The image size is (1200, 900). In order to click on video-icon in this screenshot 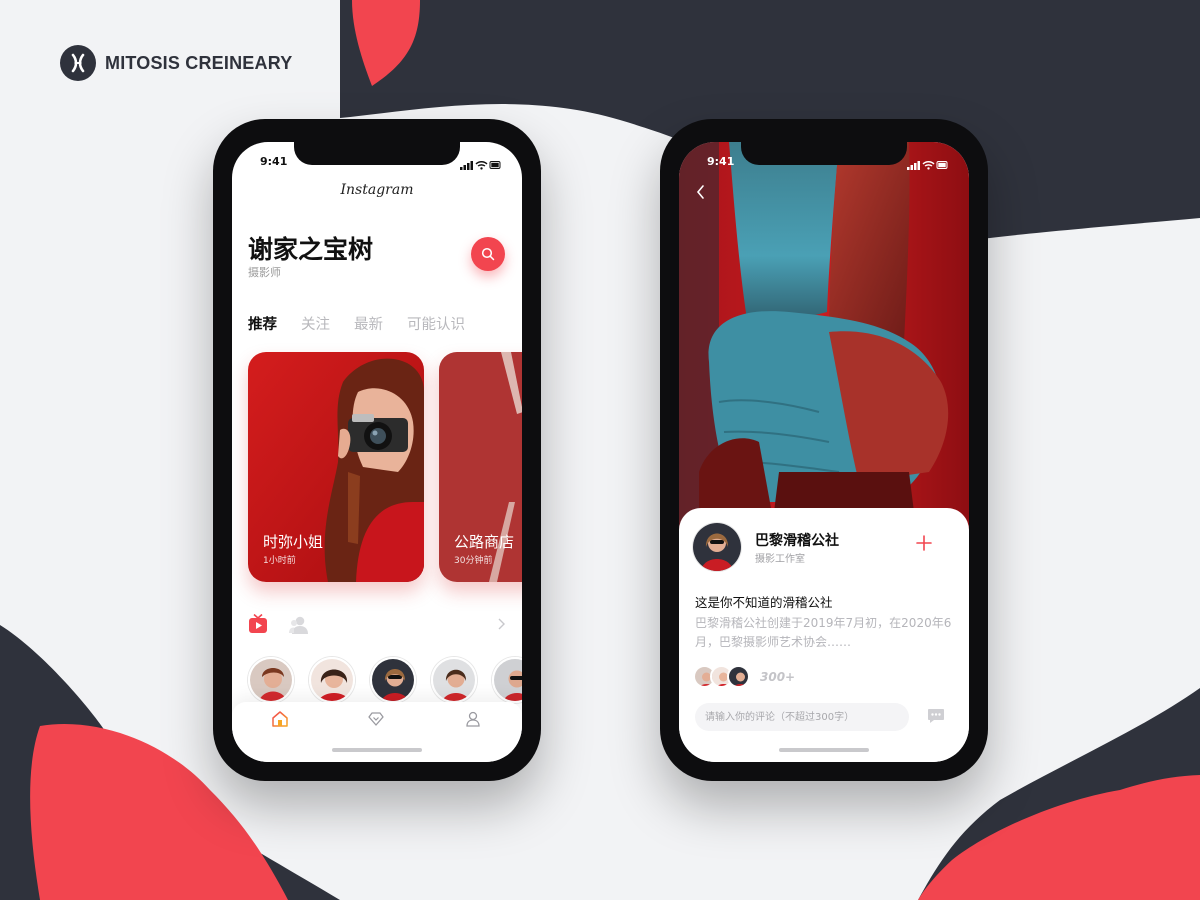, I will do `click(258, 624)`.